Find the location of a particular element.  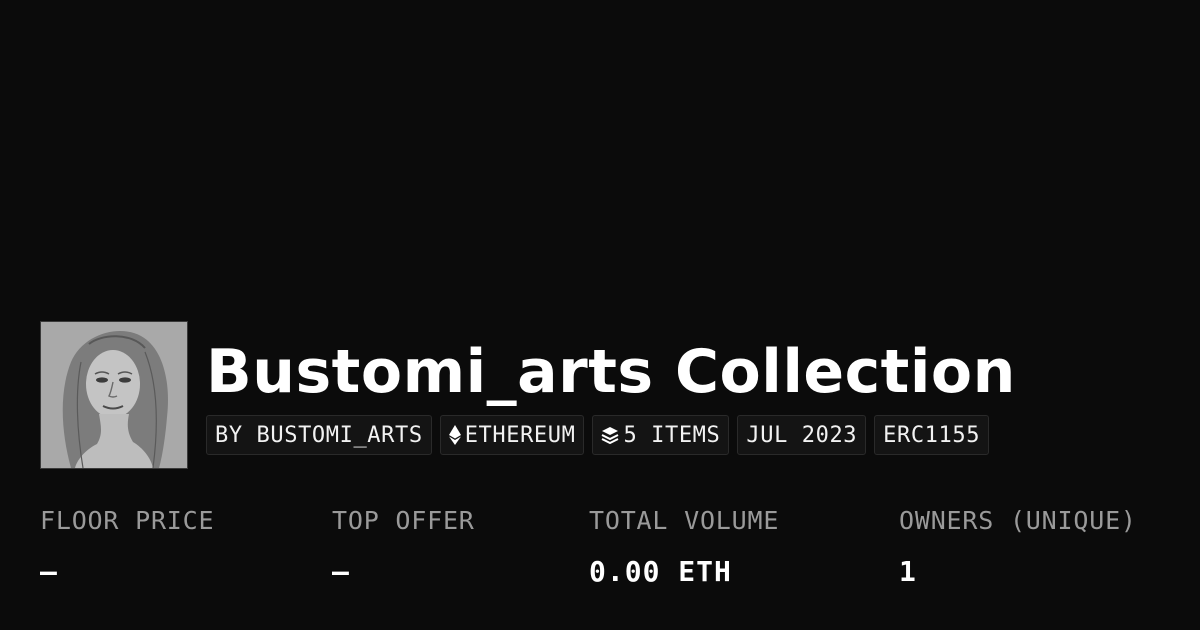

creator-tag: BY BUSTOMI_ARTS is located at coordinates (319, 435).